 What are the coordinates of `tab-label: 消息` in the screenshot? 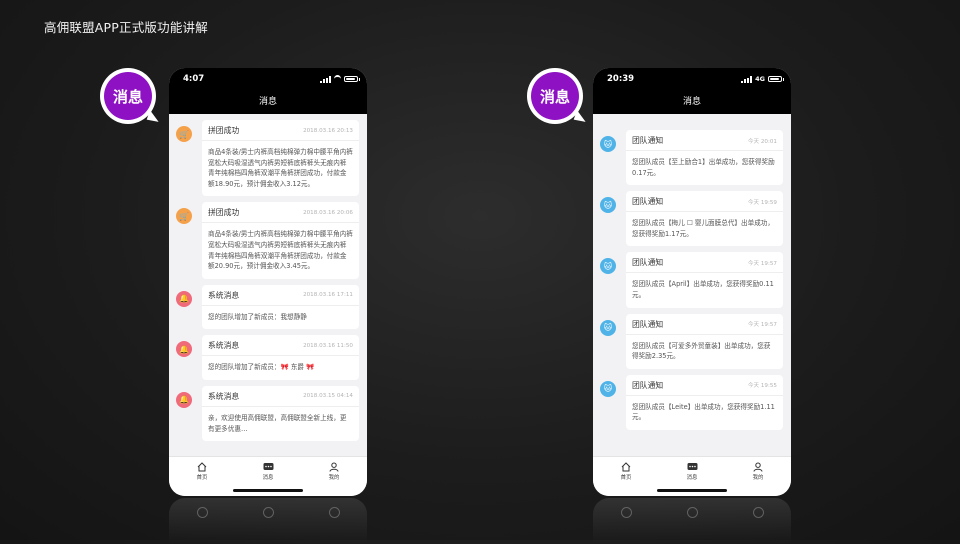 It's located at (692, 478).